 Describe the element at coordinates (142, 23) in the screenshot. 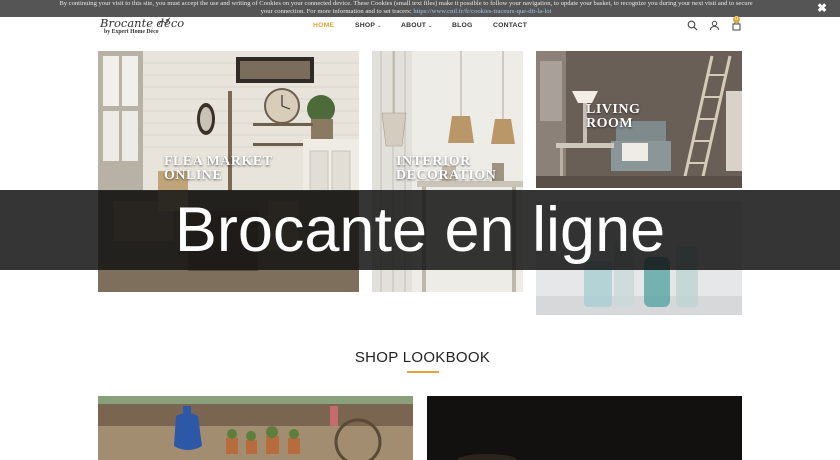

I see `logo-main-text: Brocante déco` at that location.